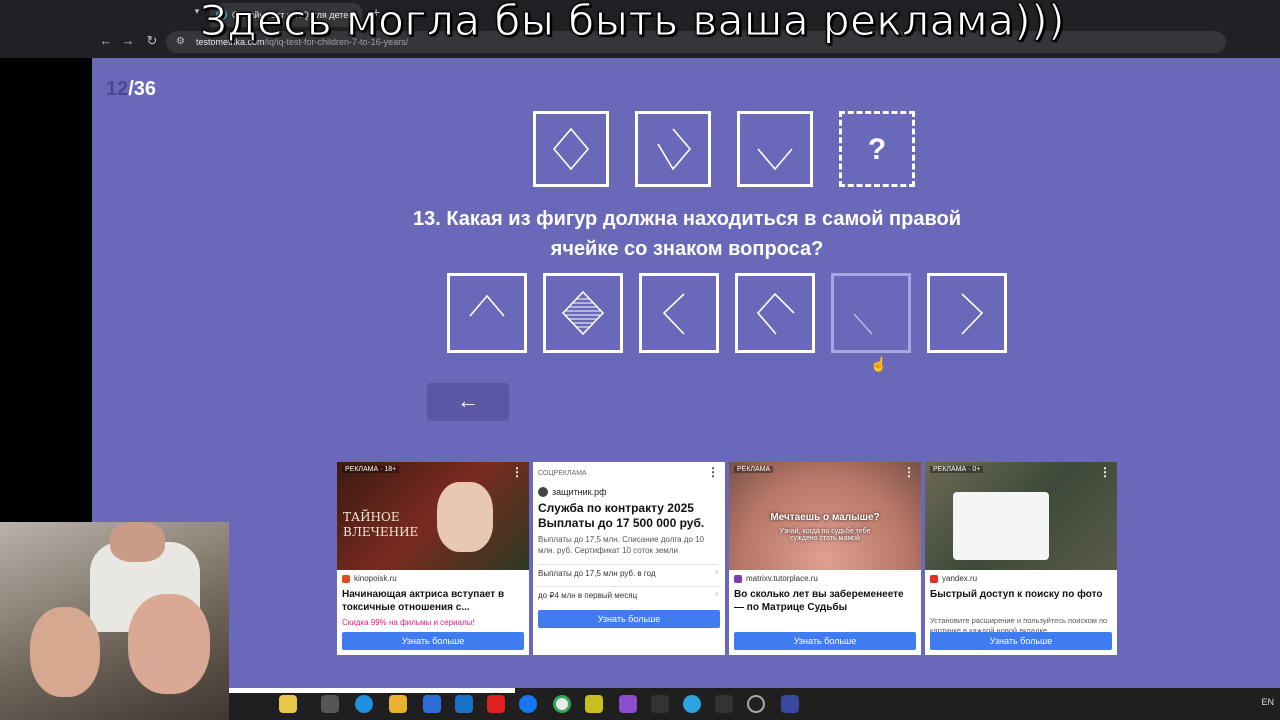  I want to click on edge-icon, so click(364, 704).